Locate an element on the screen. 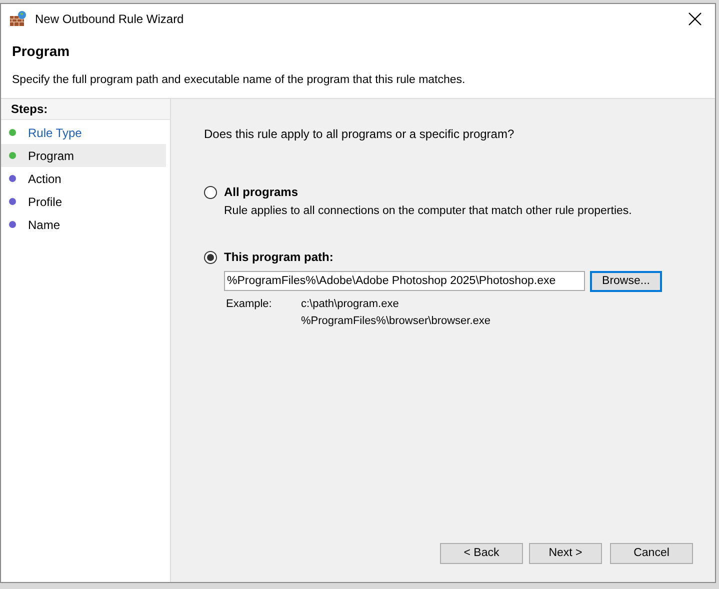 This screenshot has height=589, width=719. wizard-button: Next > is located at coordinates (565, 553).